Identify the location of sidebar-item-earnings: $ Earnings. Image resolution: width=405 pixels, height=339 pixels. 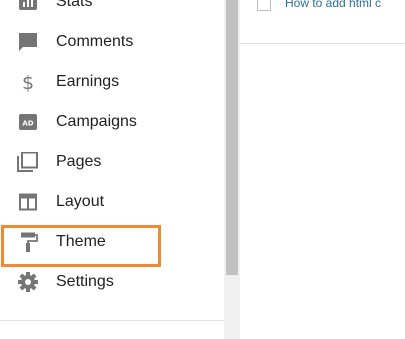
(112, 82).